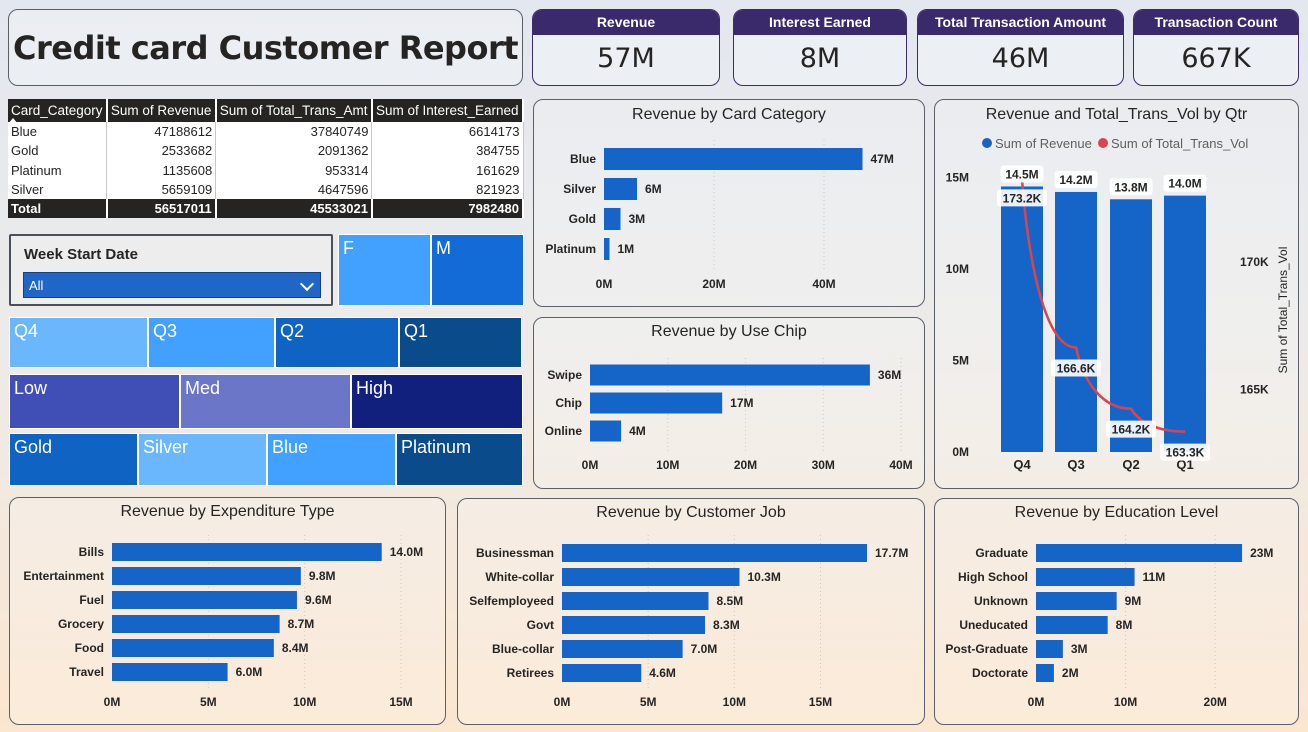 Image resolution: width=1308 pixels, height=732 pixels. What do you see at coordinates (691, 512) in the screenshot?
I see `chart-title: Revenue by Customer Job` at bounding box center [691, 512].